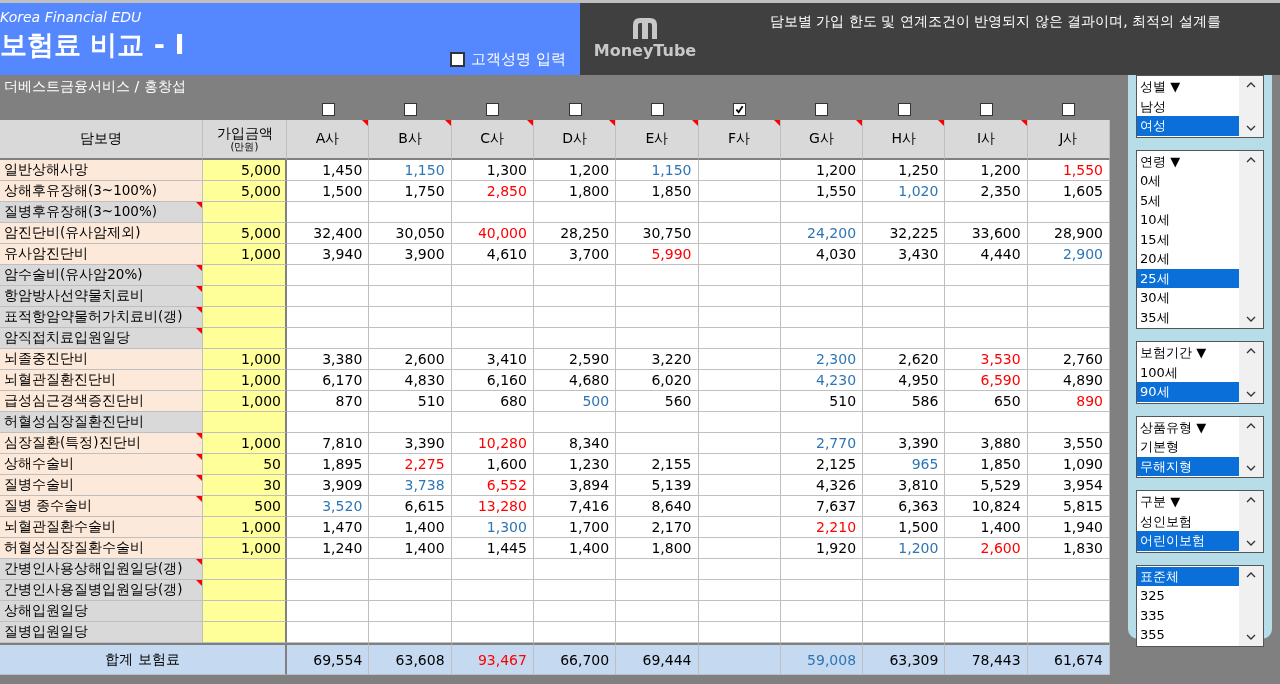 This screenshot has height=684, width=1280. Describe the element at coordinates (1188, 317) in the screenshot. I see `list-option: 35세` at that location.